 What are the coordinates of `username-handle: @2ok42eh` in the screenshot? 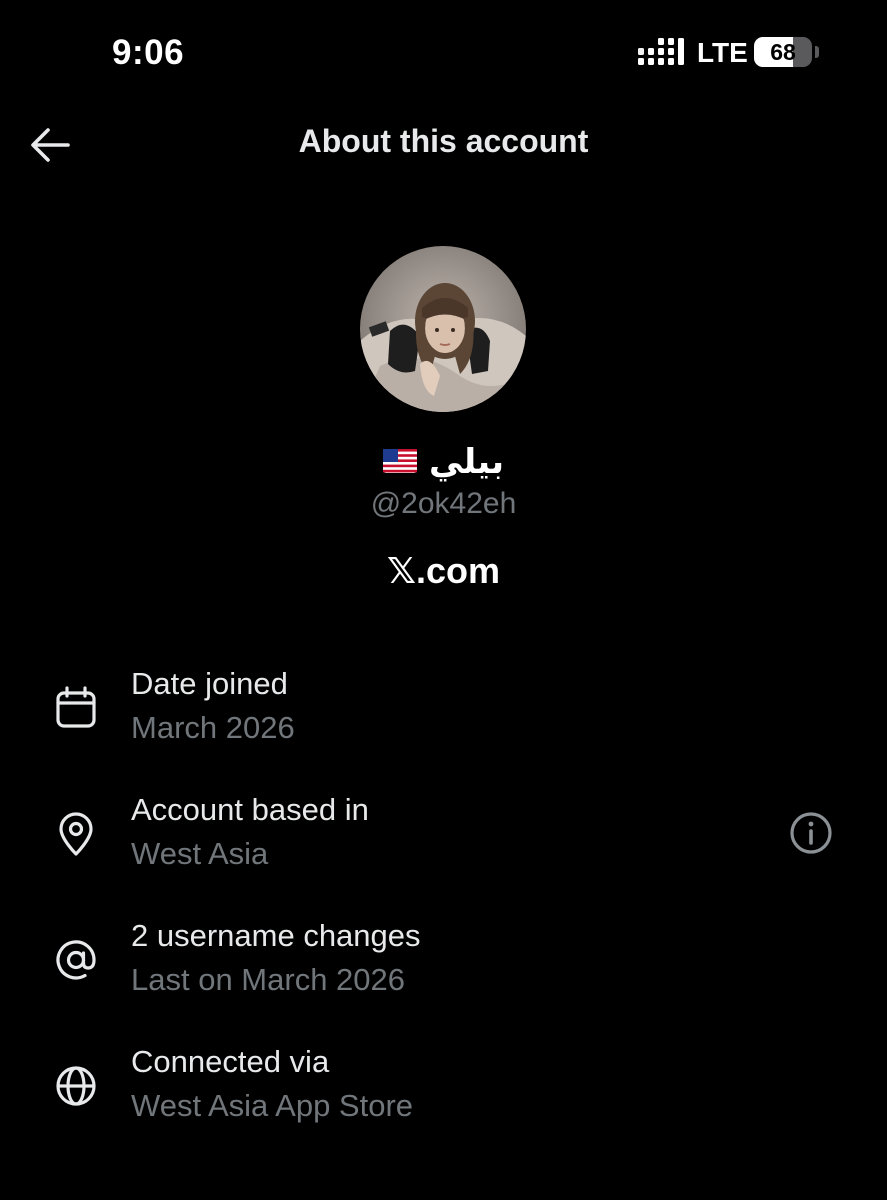 It's located at (443, 503).